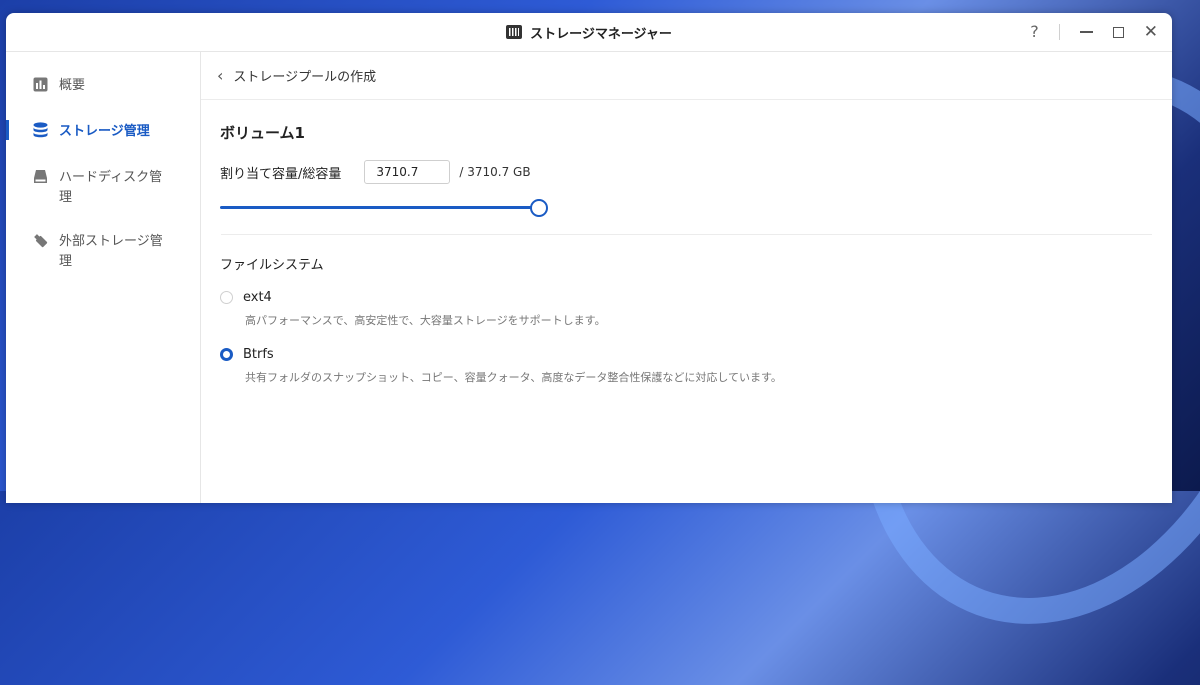  What do you see at coordinates (696, 354) in the screenshot?
I see `radio-option-btrfs: Btrfs` at bounding box center [696, 354].